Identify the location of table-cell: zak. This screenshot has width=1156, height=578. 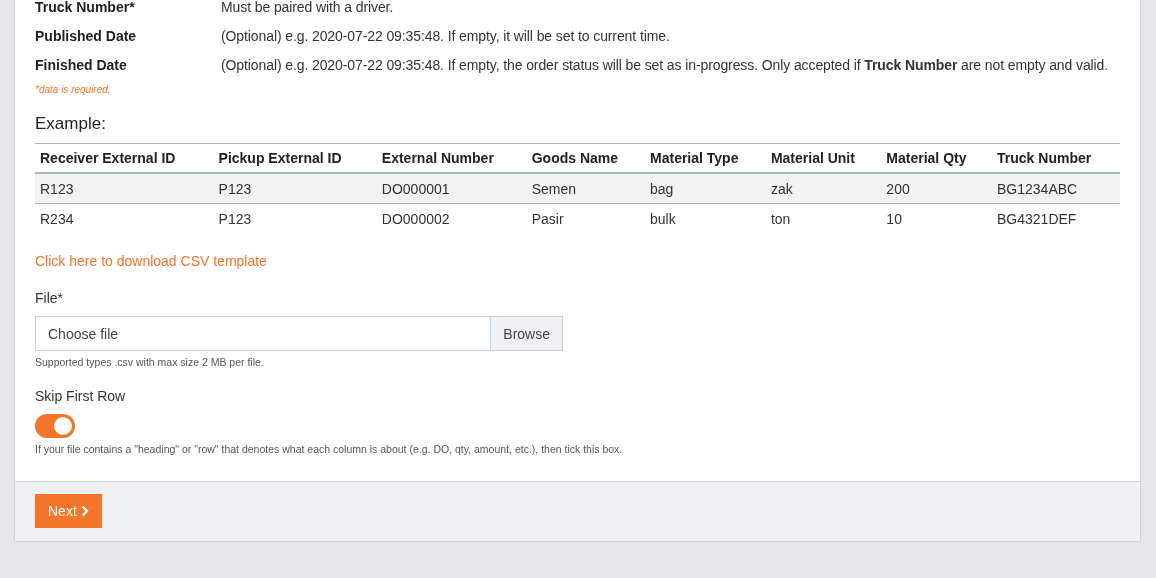
(823, 188).